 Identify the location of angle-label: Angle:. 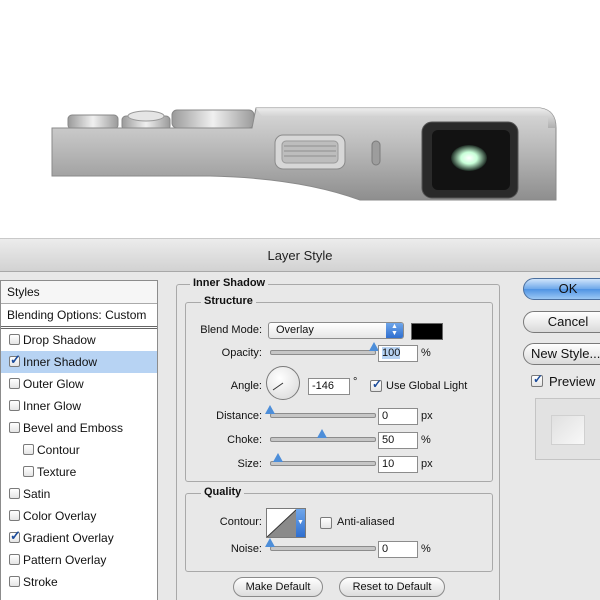
(246, 386).